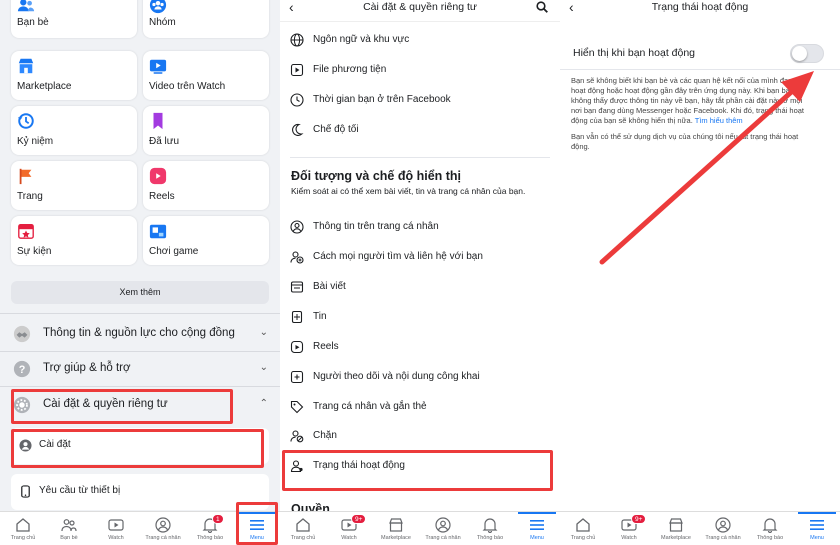  What do you see at coordinates (700, 7) in the screenshot?
I see `page-title: Trạng thái hoạt động` at bounding box center [700, 7].